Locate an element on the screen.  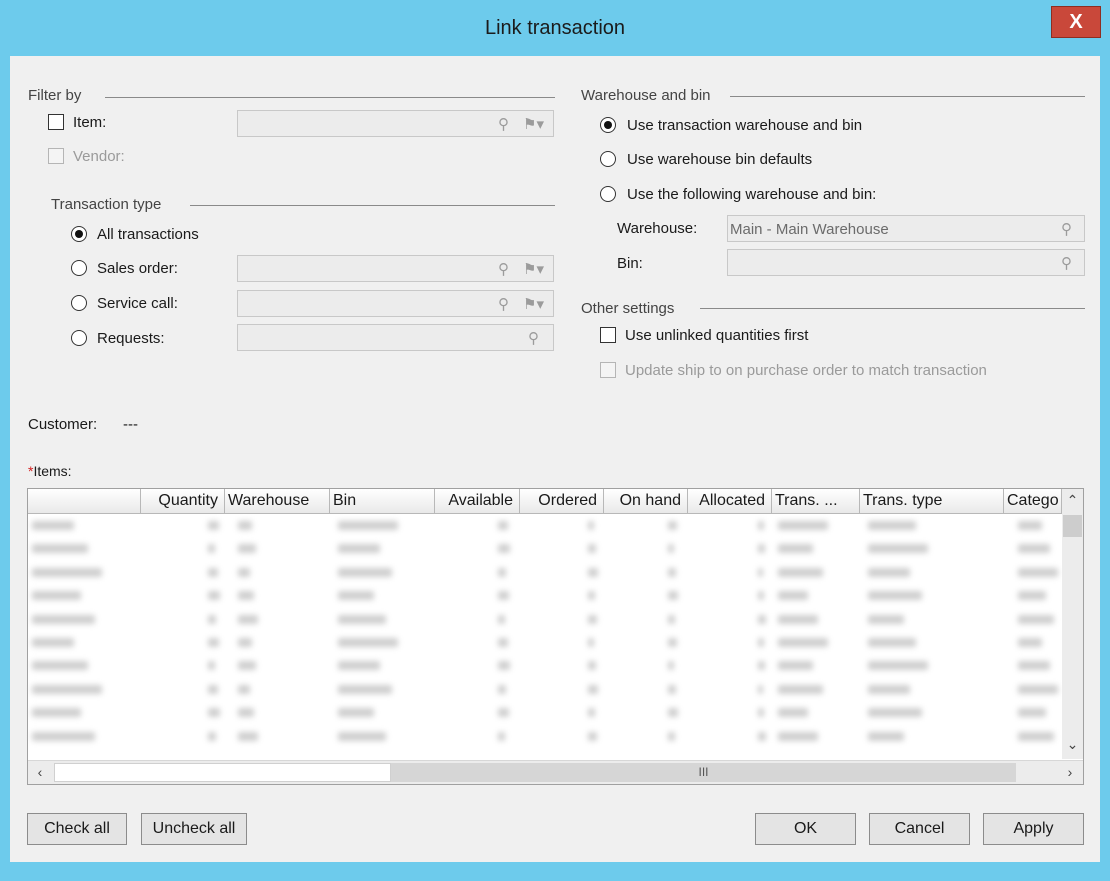
check-all-button: Check all is located at coordinates (77, 829).